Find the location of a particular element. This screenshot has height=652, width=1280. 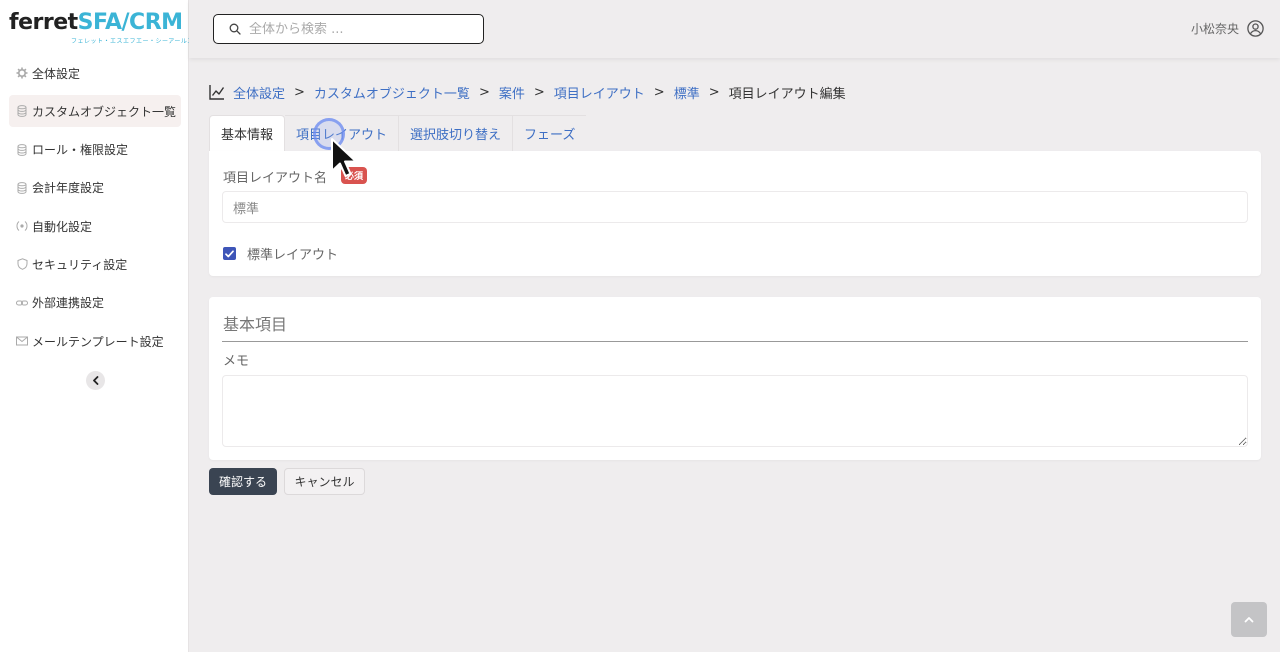

edit-tabs: 基本情報 項目レイアウト 選択肢切り替え フェーズ is located at coordinates (398, 133).